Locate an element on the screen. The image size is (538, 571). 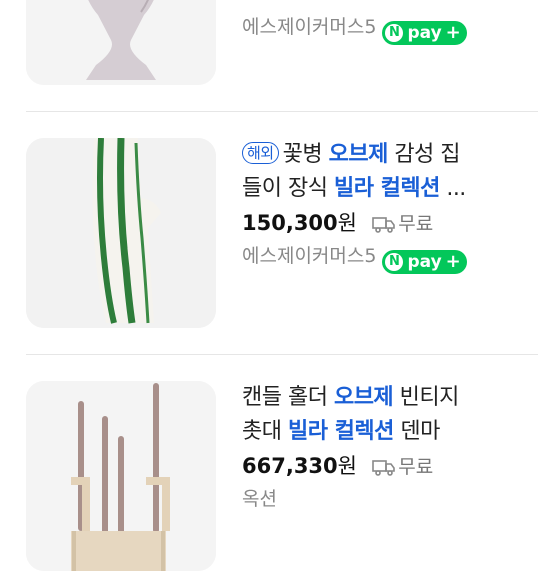
price-value: 667,330 is located at coordinates (290, 466).